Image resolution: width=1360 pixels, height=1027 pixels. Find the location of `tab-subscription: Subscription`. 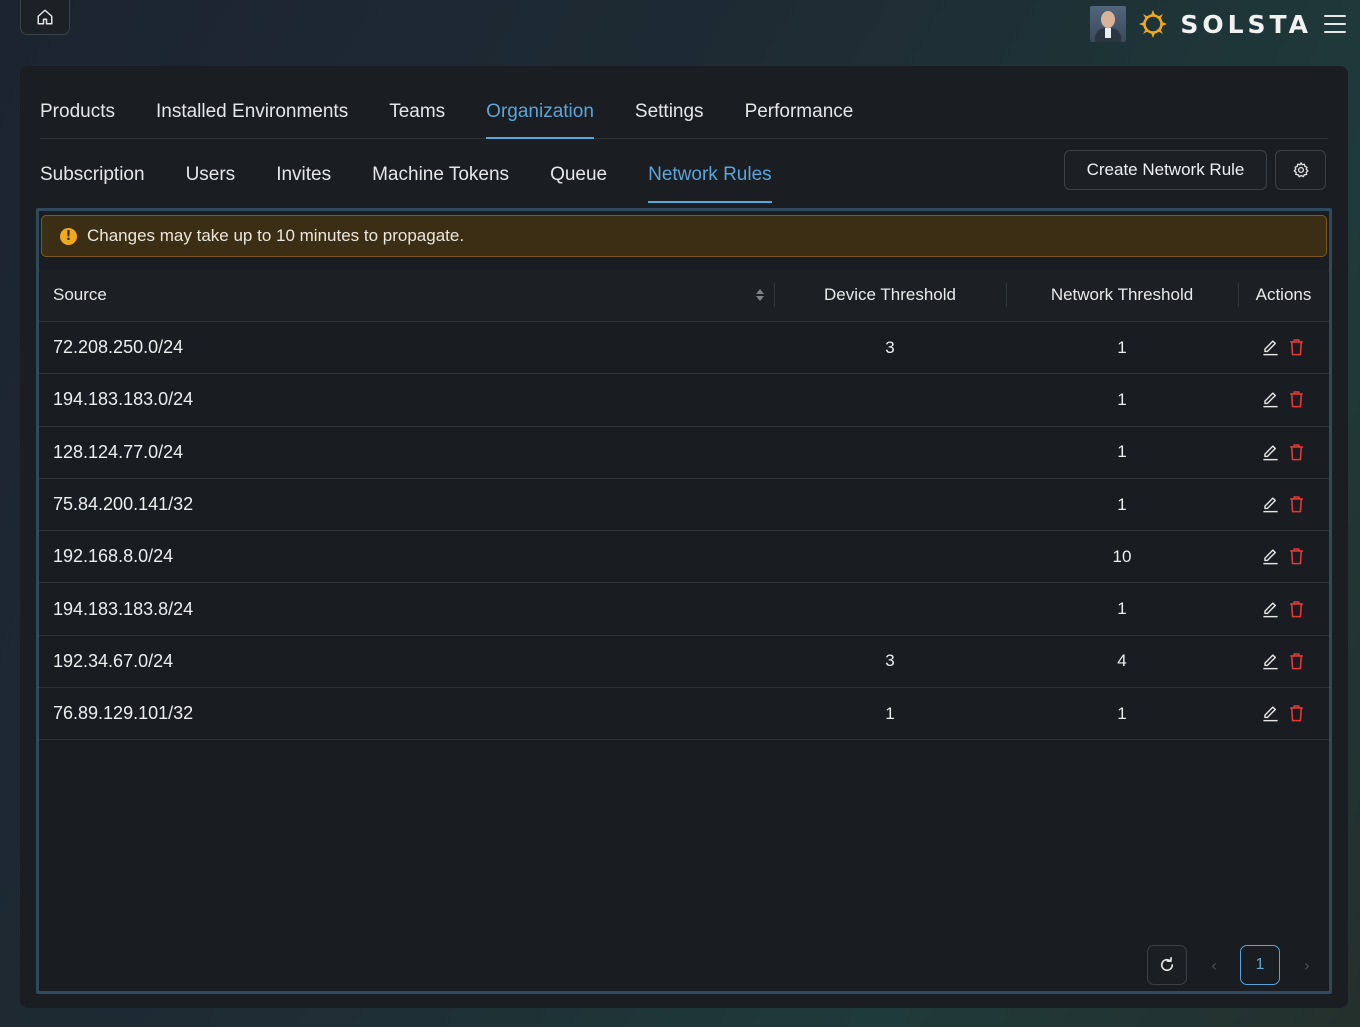

tab-subscription: Subscription is located at coordinates (92, 181).